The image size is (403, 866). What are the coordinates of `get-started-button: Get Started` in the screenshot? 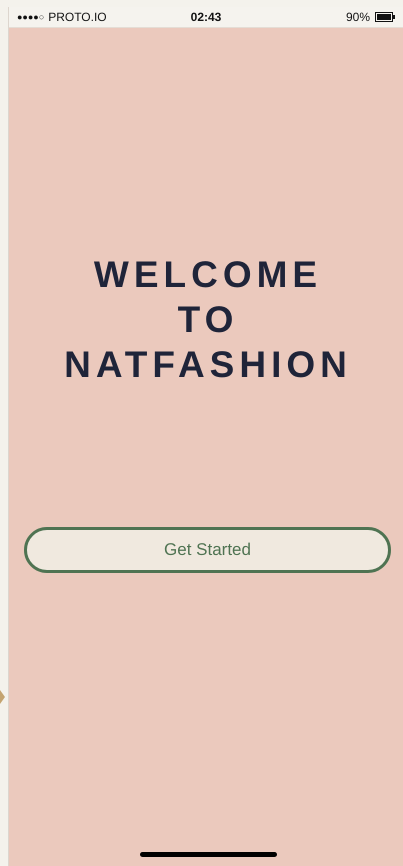 It's located at (207, 550).